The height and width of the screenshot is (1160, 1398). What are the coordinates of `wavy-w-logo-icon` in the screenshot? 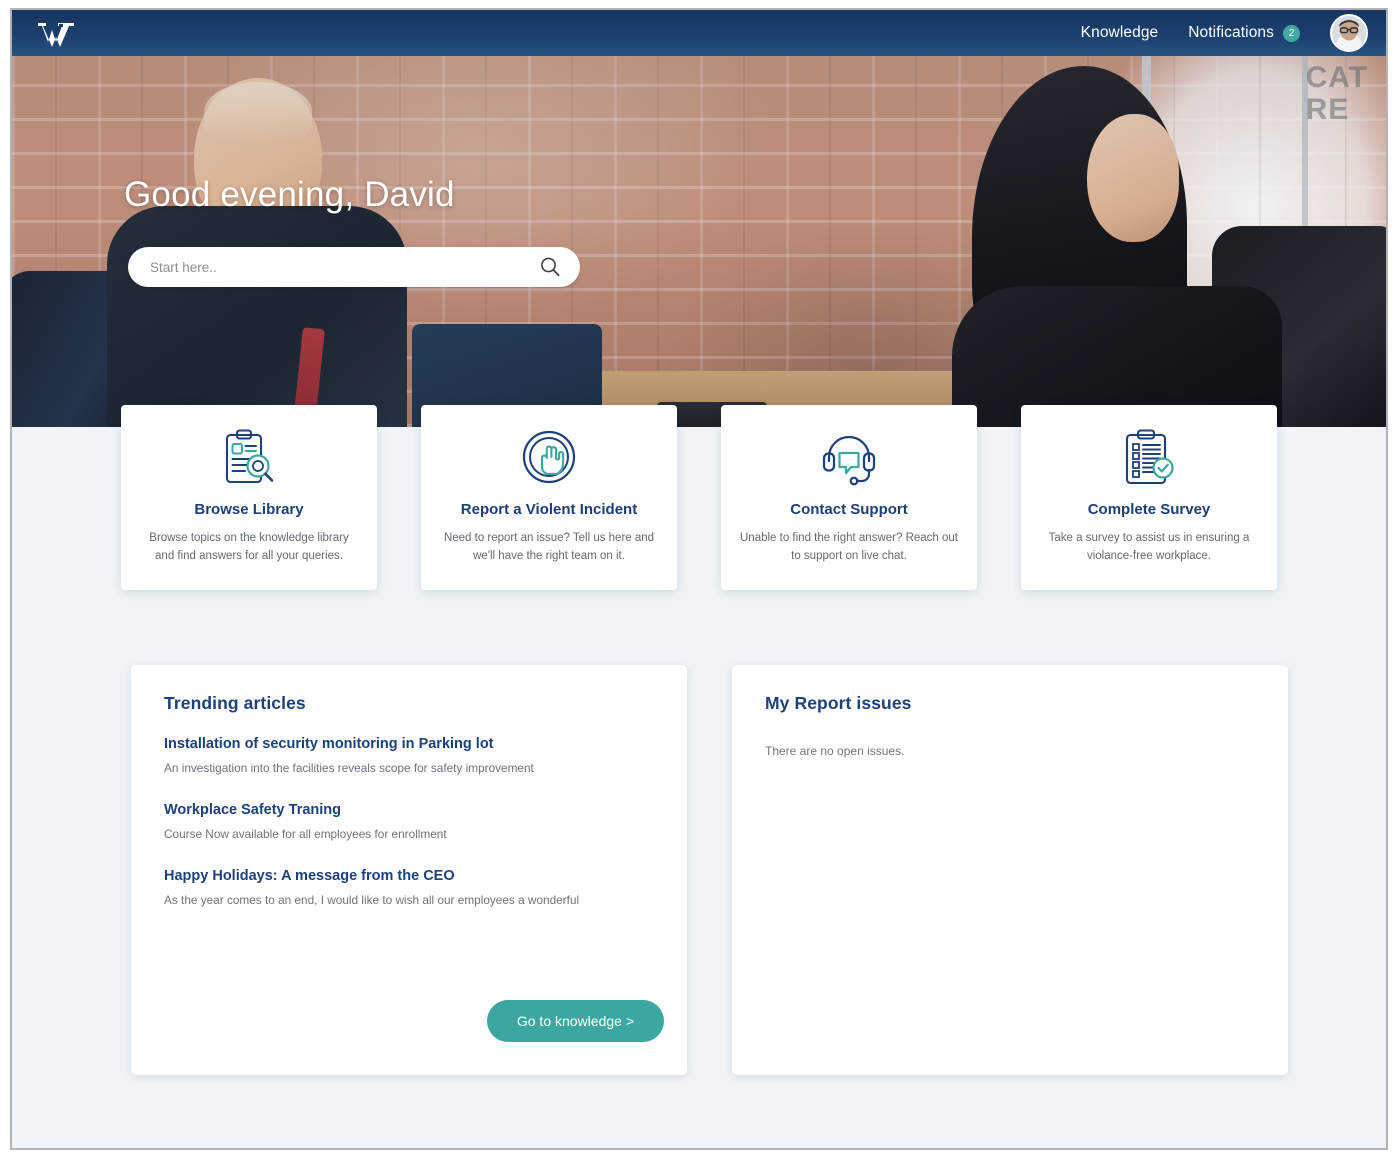 It's located at (56, 35).